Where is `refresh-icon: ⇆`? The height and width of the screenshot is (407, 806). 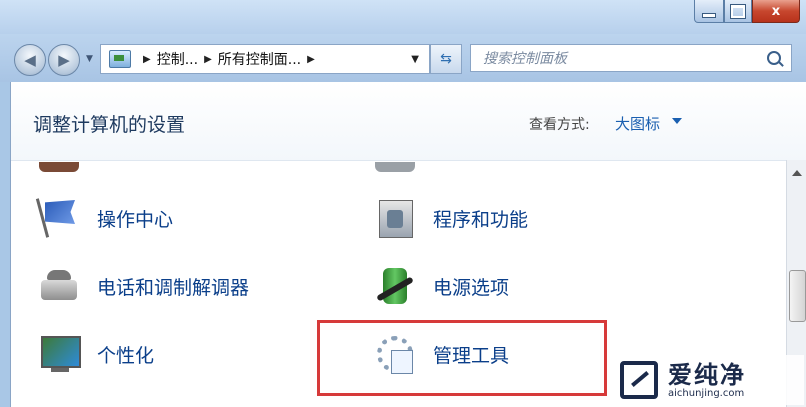 refresh-icon: ⇆ is located at coordinates (446, 59).